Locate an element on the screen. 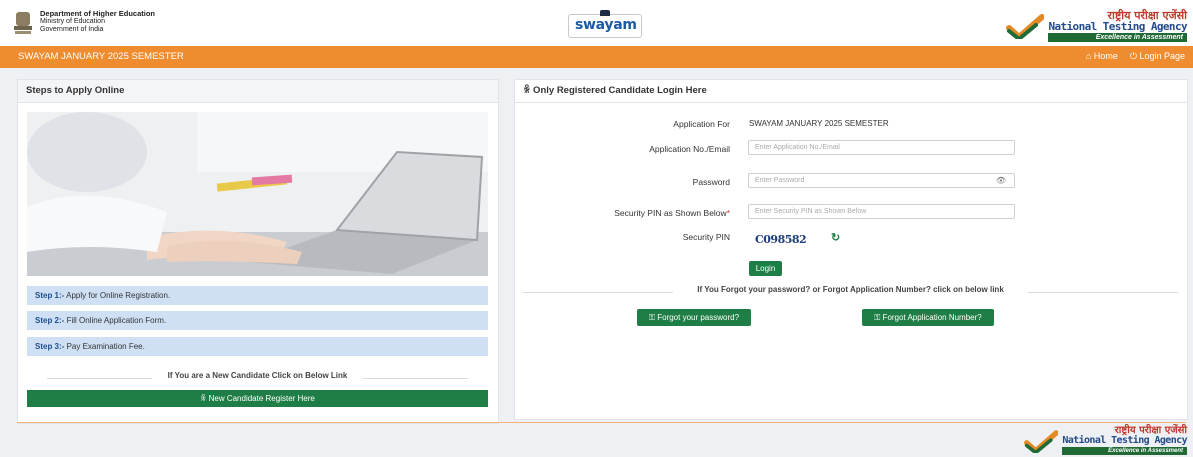 The height and width of the screenshot is (457, 1193). step-1: Step 1:- Apply for Online Registration. is located at coordinates (257, 295).